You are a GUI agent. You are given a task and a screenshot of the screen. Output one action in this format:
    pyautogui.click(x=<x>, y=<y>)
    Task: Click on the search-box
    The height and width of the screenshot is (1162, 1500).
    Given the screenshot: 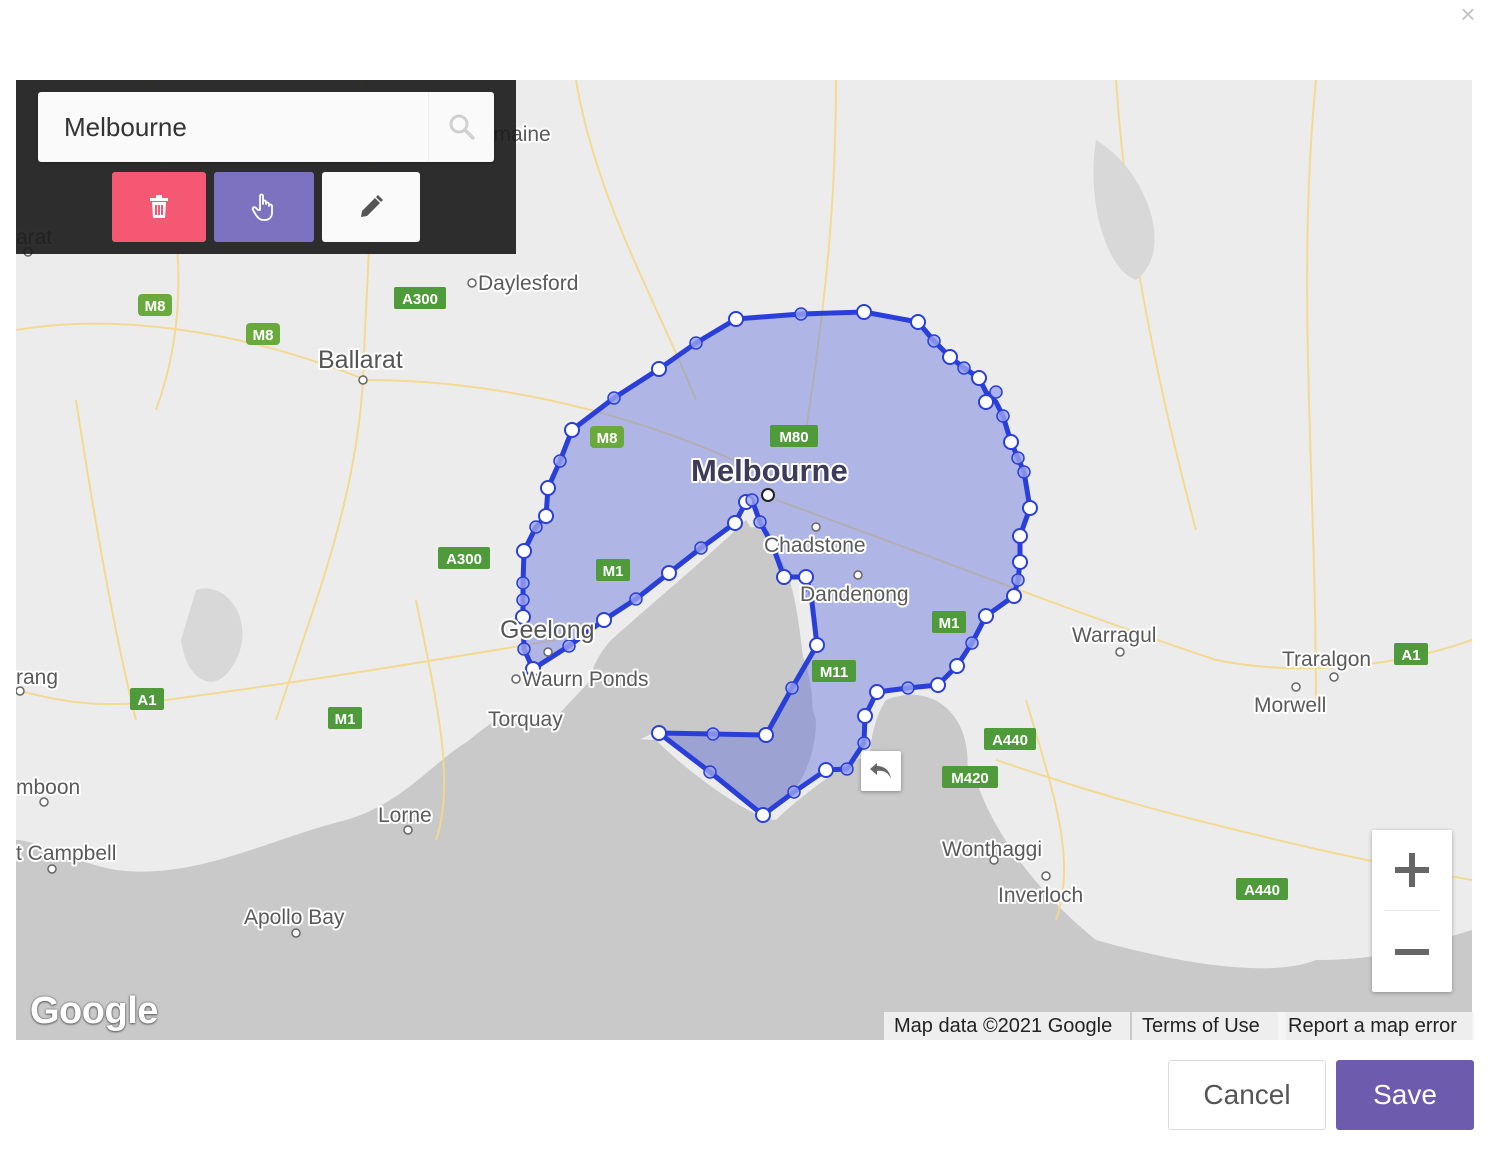 What is the action you would take?
    pyautogui.click(x=266, y=127)
    